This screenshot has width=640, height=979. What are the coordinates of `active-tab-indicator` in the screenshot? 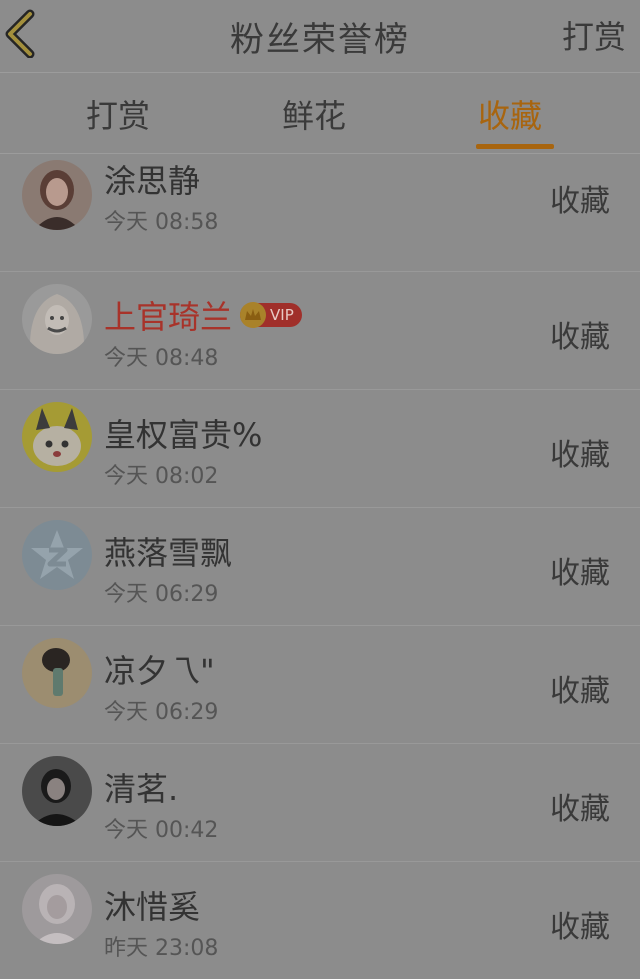 It's located at (515, 146).